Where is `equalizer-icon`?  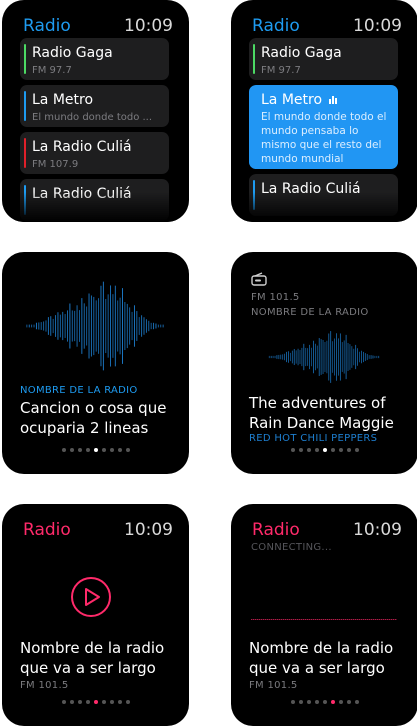
equalizer-icon is located at coordinates (333, 100).